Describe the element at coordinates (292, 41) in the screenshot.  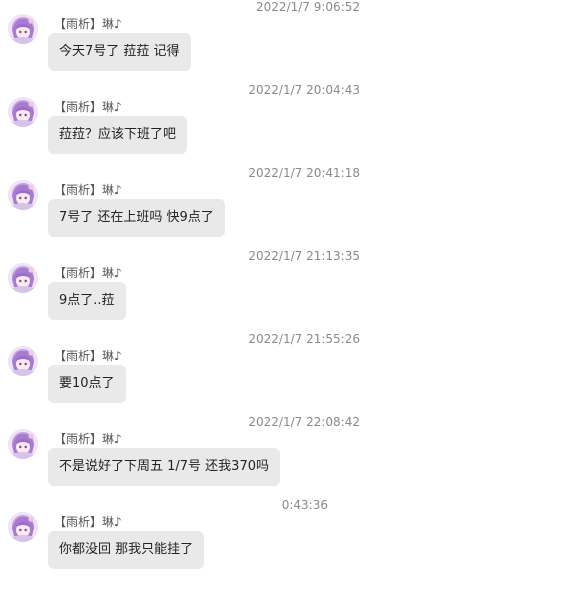
I see `message-row: 2022/1/7 9:06:52 【雨析】琳♪ 今天7号了 菈菈 记得` at that location.